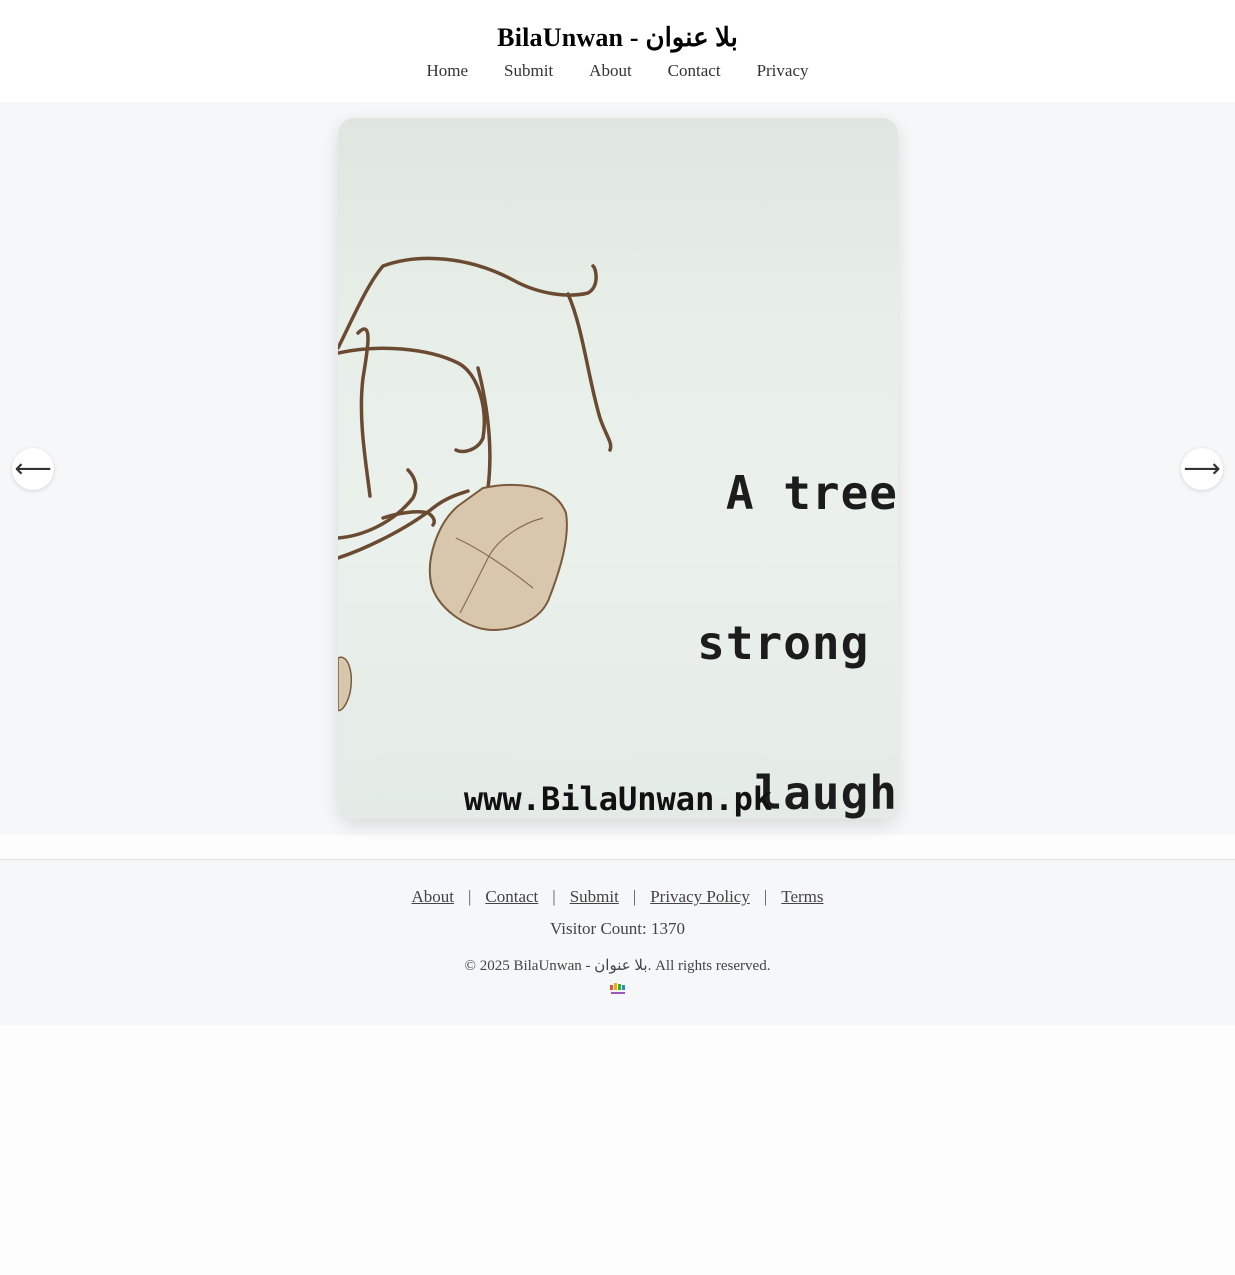 The image size is (1235, 1275). Describe the element at coordinates (694, 71) in the screenshot. I see `nav-link-contact: Contact` at that location.